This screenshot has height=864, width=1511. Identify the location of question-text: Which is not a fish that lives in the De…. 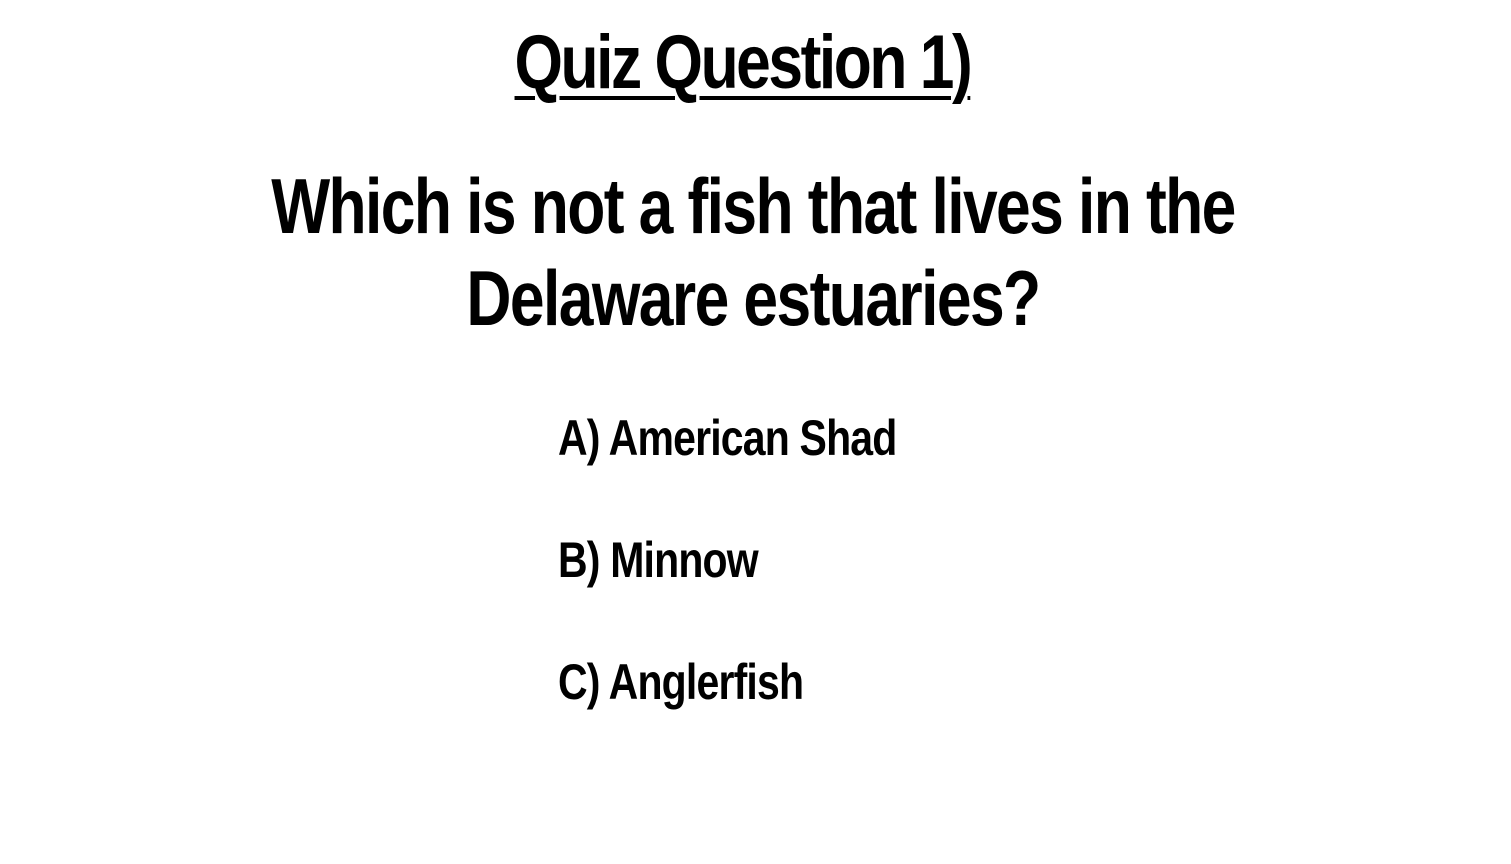
(753, 252).